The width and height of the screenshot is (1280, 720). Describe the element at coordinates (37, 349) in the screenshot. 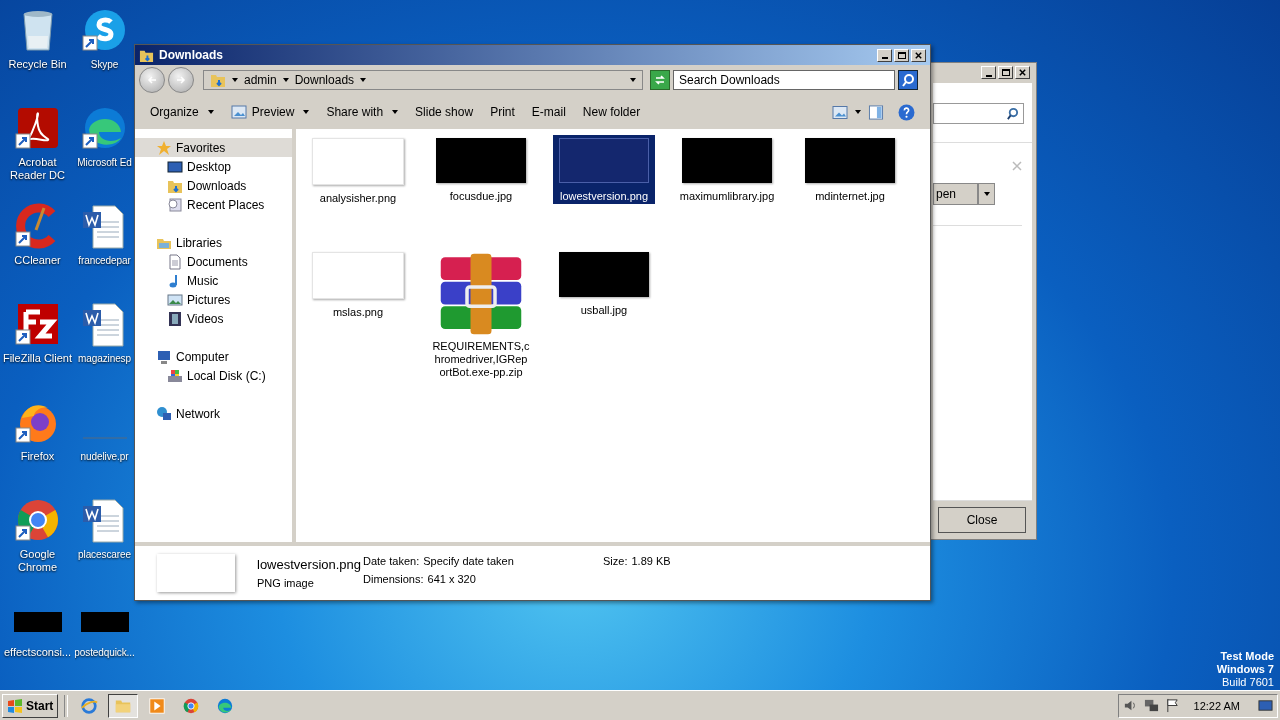

I see `desktop-shortcut: FileZilla Client` at that location.